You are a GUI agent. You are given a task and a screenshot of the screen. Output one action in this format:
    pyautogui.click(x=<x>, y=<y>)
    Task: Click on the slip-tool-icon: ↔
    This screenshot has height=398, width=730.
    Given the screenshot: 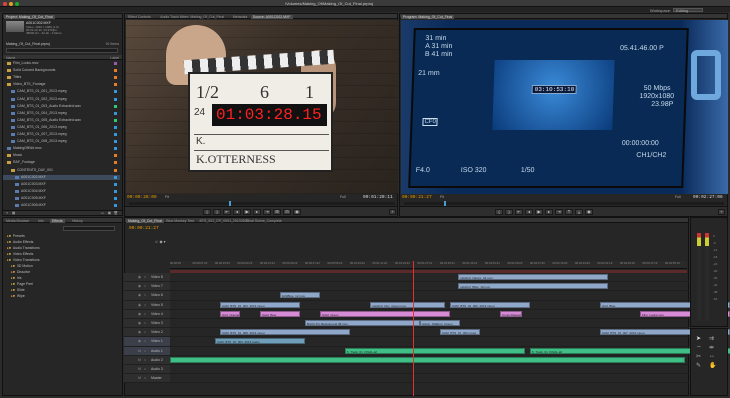 What is the action you would take?
    pyautogui.click(x=712, y=356)
    